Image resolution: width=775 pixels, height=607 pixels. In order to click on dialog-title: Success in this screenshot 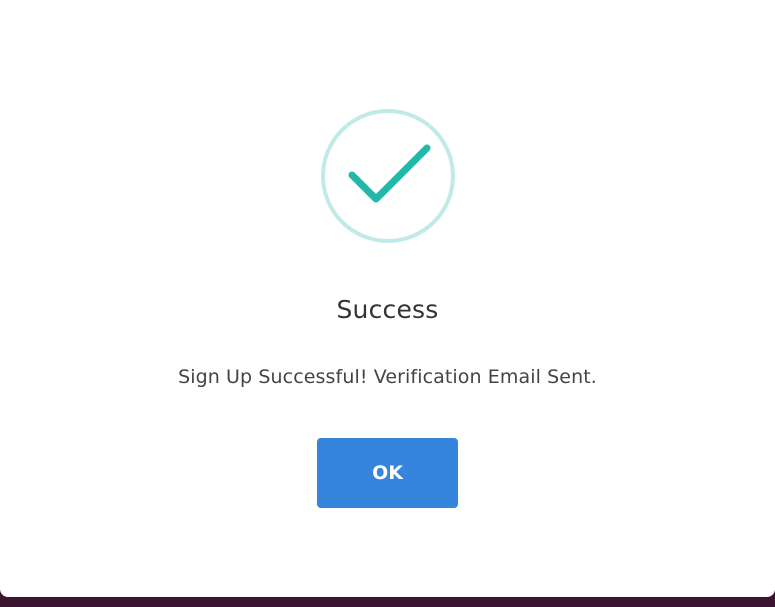, I will do `click(387, 309)`.